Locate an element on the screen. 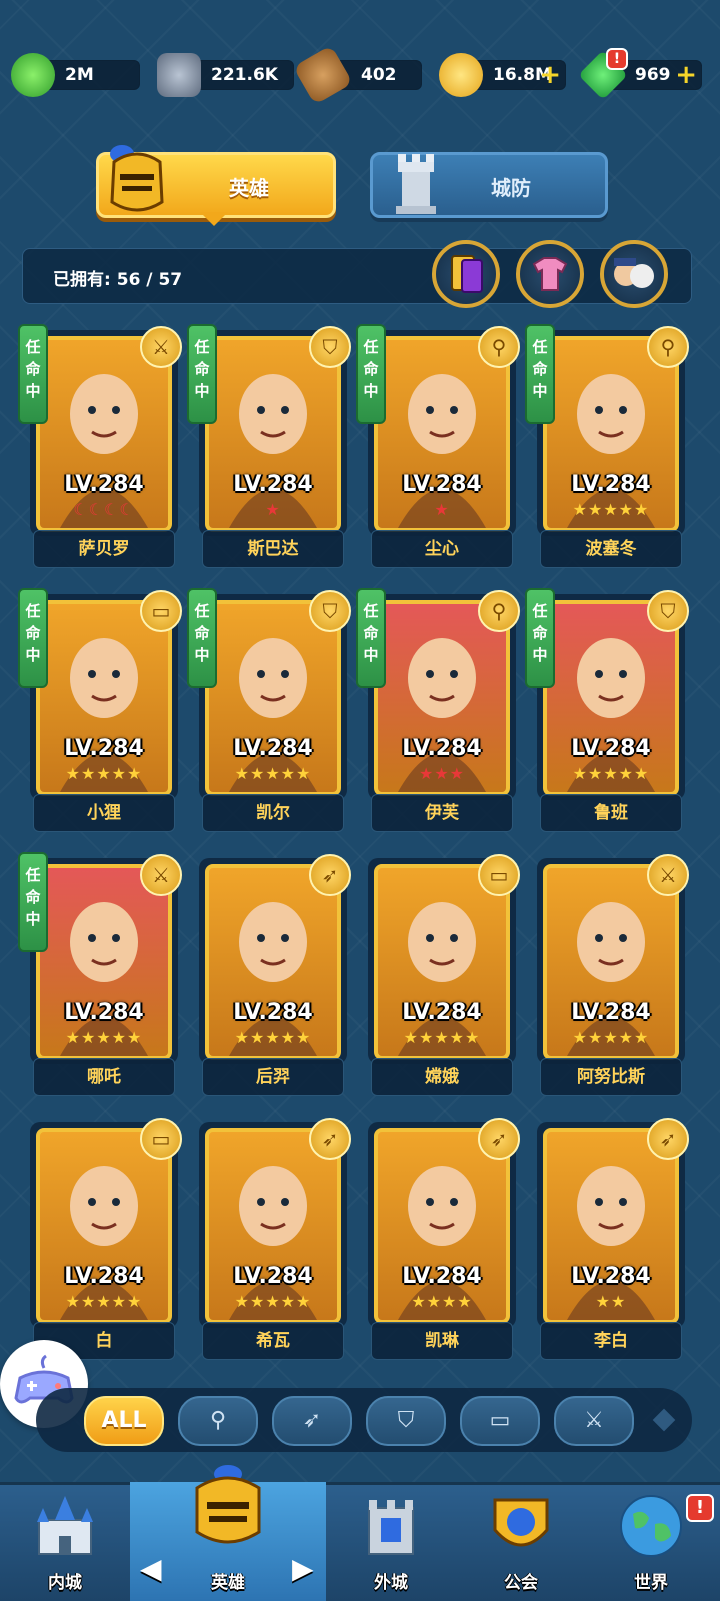  add-gold-button: + is located at coordinates (550, 75).